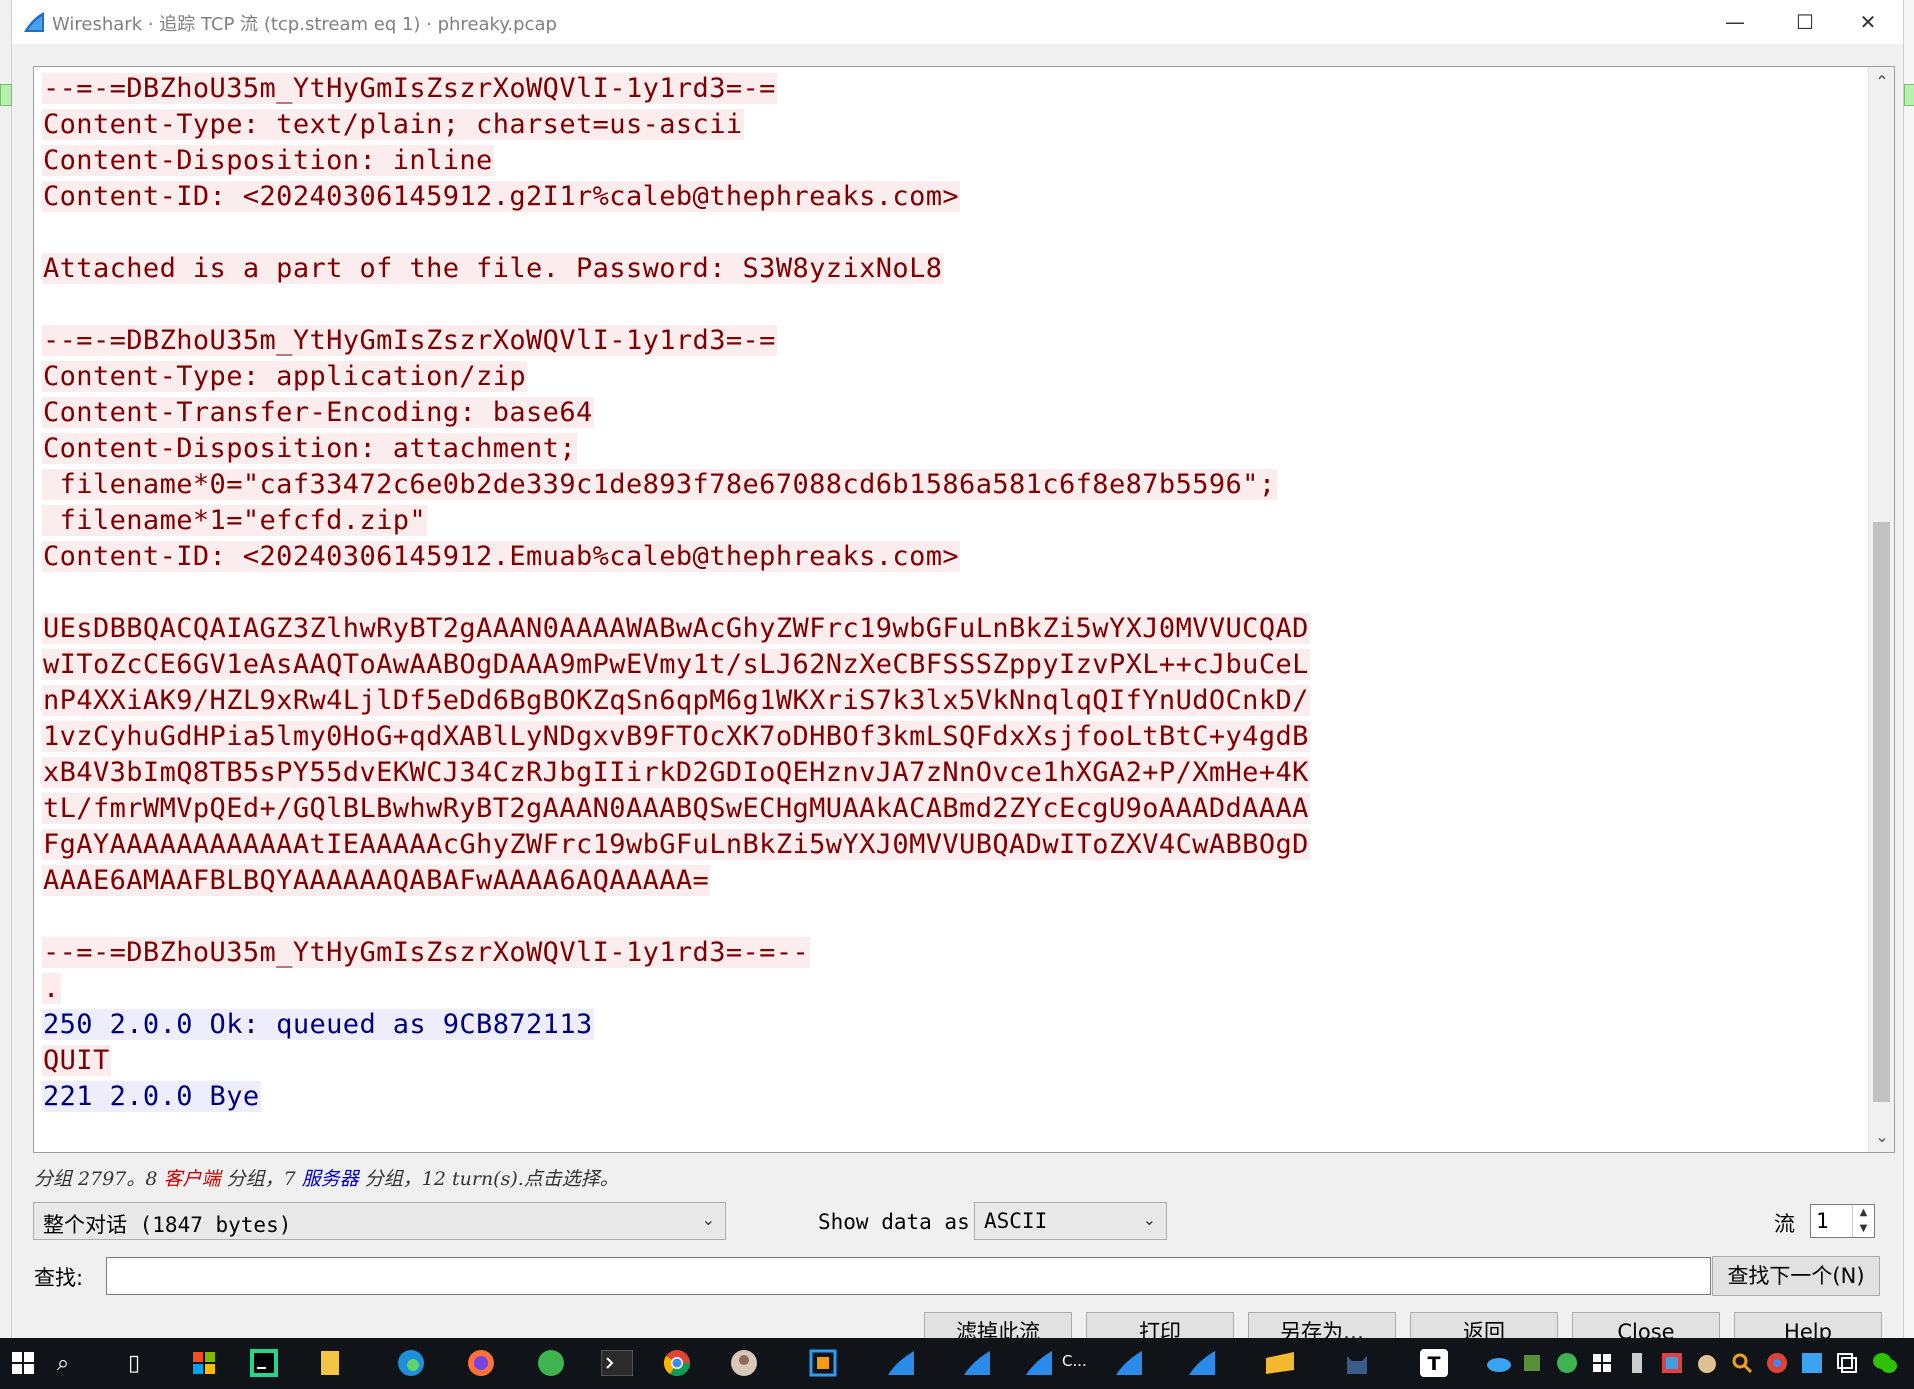 This screenshot has width=1914, height=1389. Describe the element at coordinates (952, 521) in the screenshot. I see `stream-line-client: filename*1="efcfd.zip"` at that location.